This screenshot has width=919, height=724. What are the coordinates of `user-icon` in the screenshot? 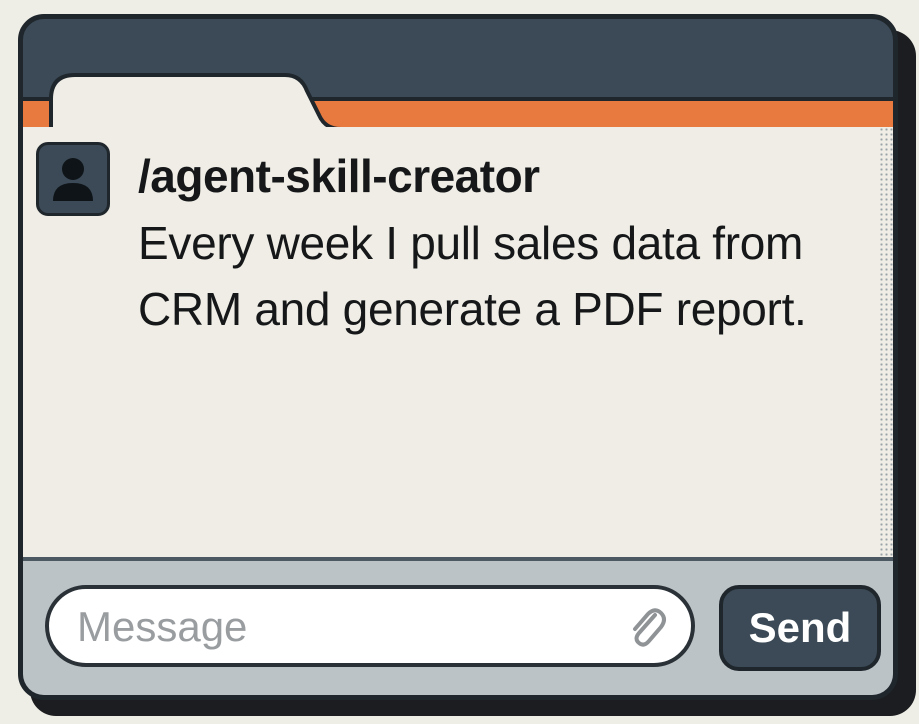 It's located at (73, 179).